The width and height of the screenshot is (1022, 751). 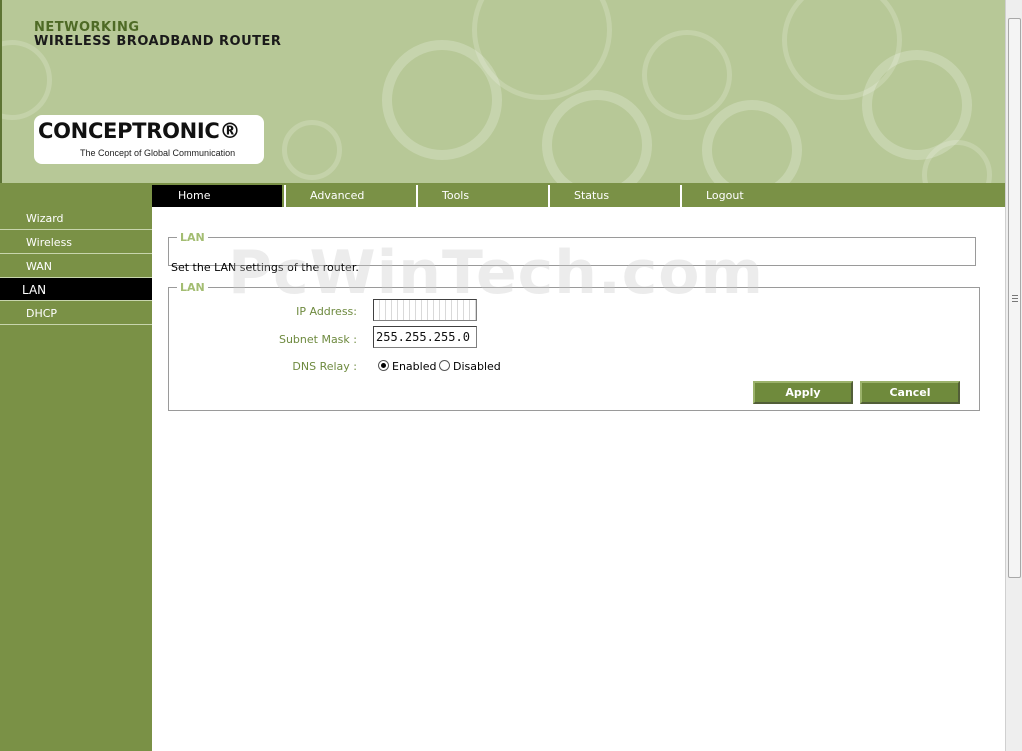 What do you see at coordinates (574, 346) in the screenshot?
I see `lan-settings-box: LAN` at bounding box center [574, 346].